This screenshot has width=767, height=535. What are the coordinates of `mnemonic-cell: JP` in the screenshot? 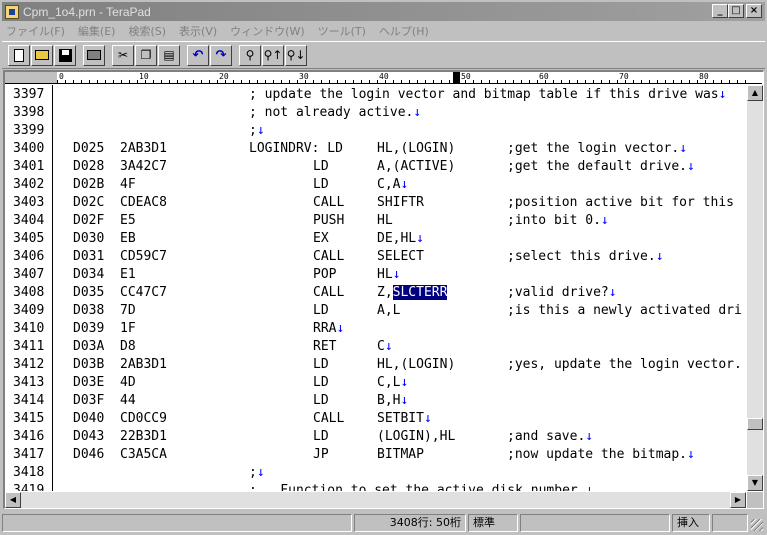 It's located at (321, 454).